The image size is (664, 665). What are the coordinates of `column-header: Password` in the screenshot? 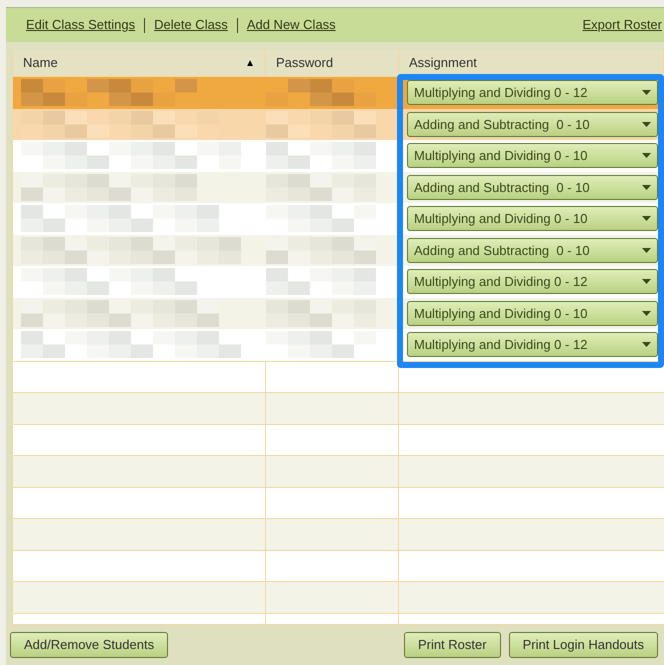 It's located at (332, 63).